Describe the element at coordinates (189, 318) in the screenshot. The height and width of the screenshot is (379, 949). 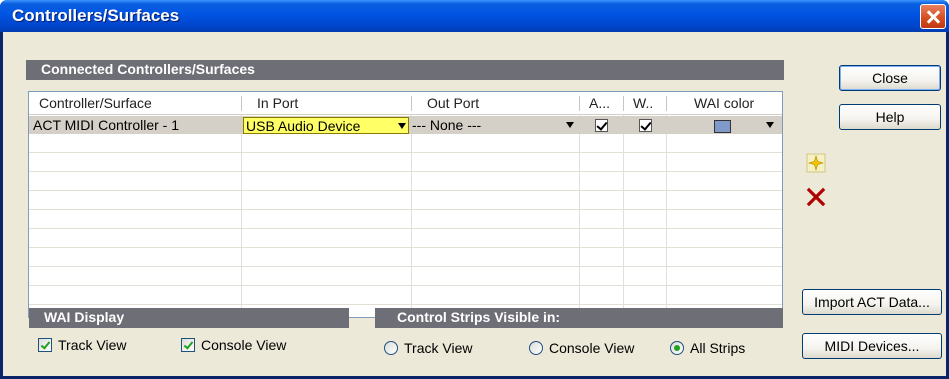
I see `wai-display-header: WAI Display` at that location.